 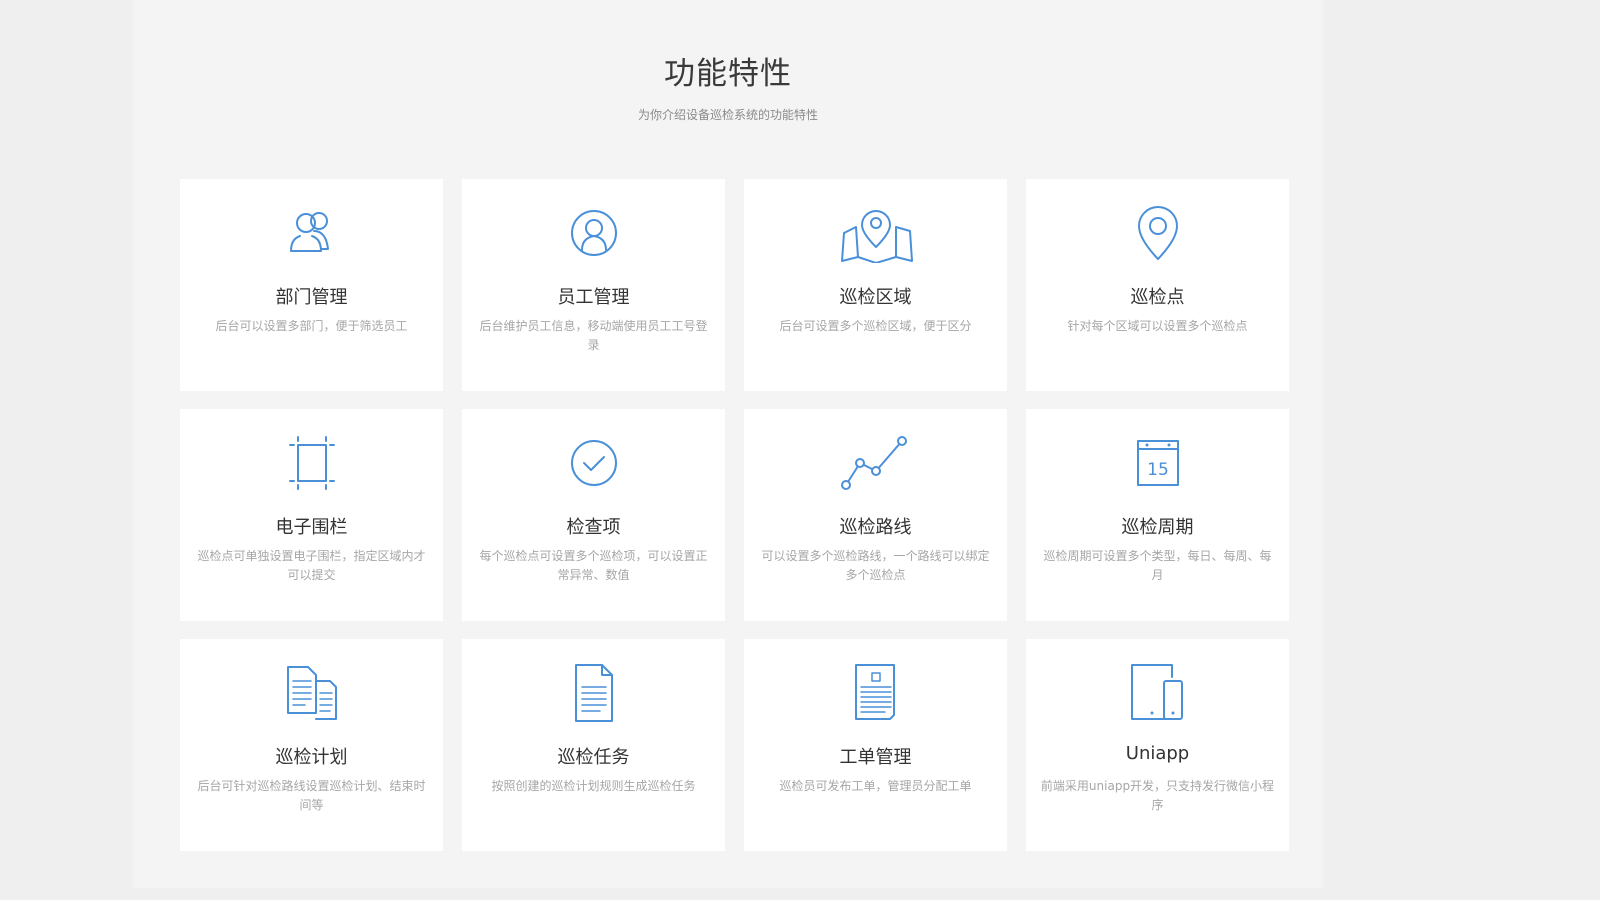 I want to click on feature-title: Uniapp, so click(x=1157, y=753).